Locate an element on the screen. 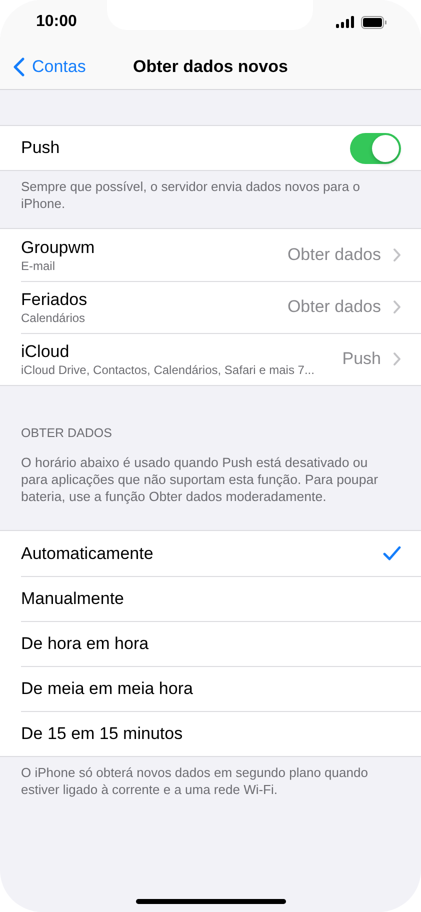  option-label: De 15 em 15 minutos is located at coordinates (102, 734).